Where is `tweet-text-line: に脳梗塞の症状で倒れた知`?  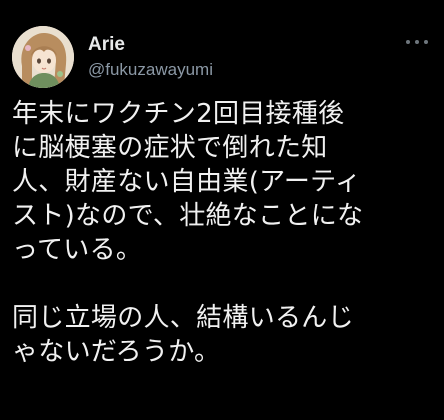 tweet-text-line: に脳梗塞の症状で倒れた知 is located at coordinates (170, 148).